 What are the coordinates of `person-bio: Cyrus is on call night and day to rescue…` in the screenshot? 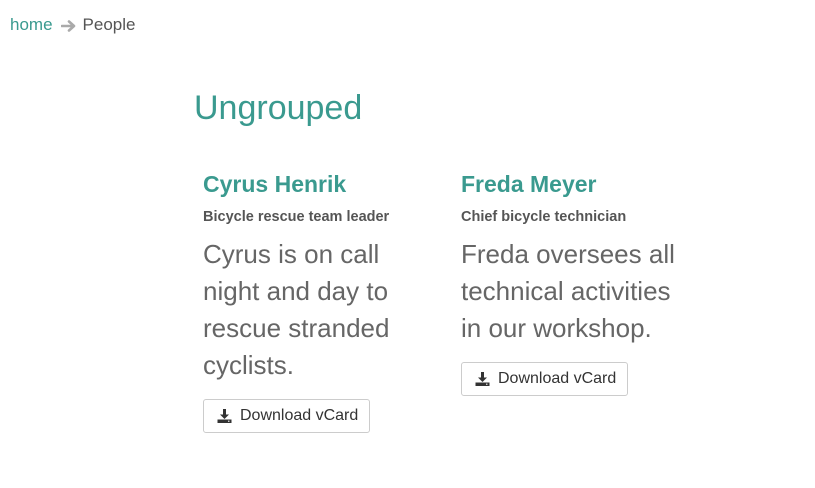 It's located at (296, 309).